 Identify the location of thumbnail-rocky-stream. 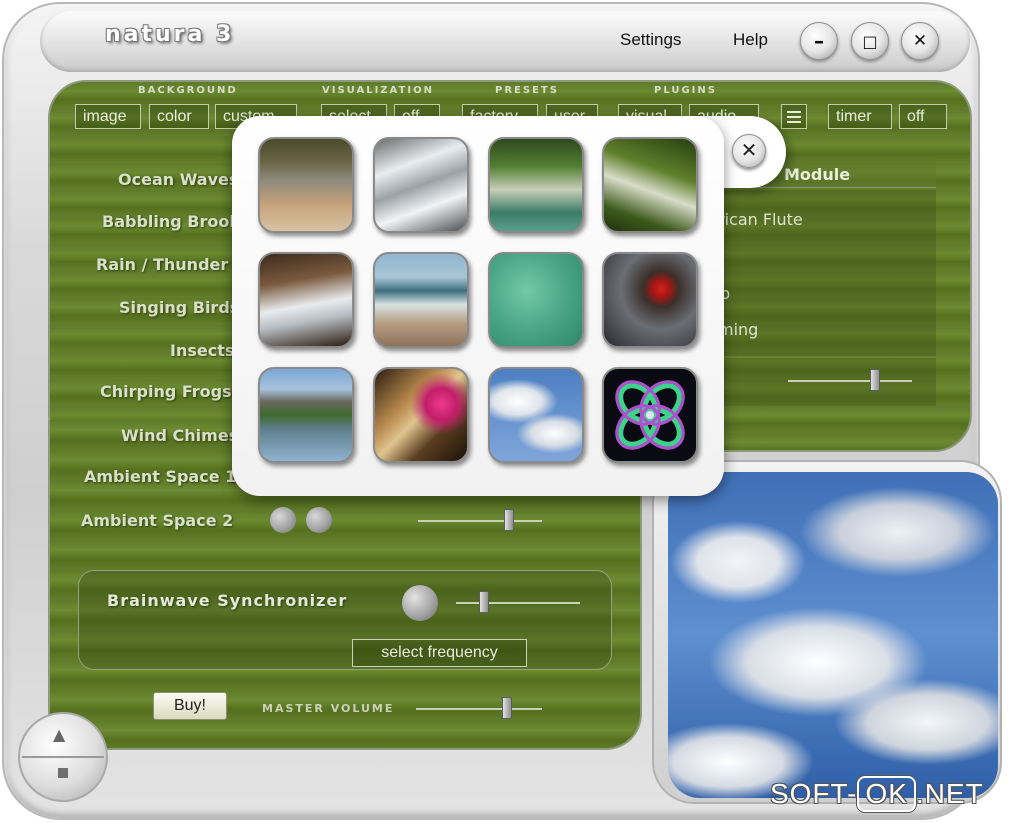
(306, 185).